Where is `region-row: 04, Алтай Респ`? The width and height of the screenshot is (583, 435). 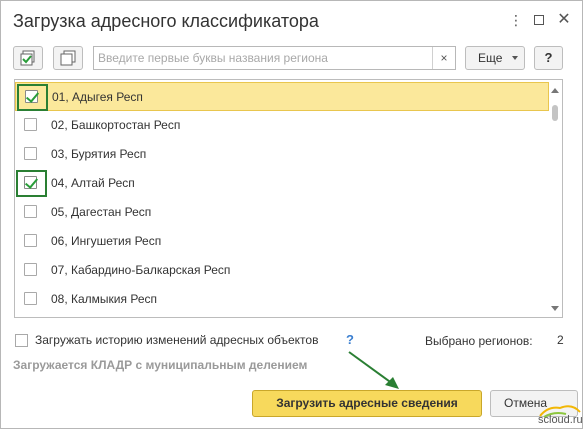 region-row: 04, Алтай Респ is located at coordinates (282, 183).